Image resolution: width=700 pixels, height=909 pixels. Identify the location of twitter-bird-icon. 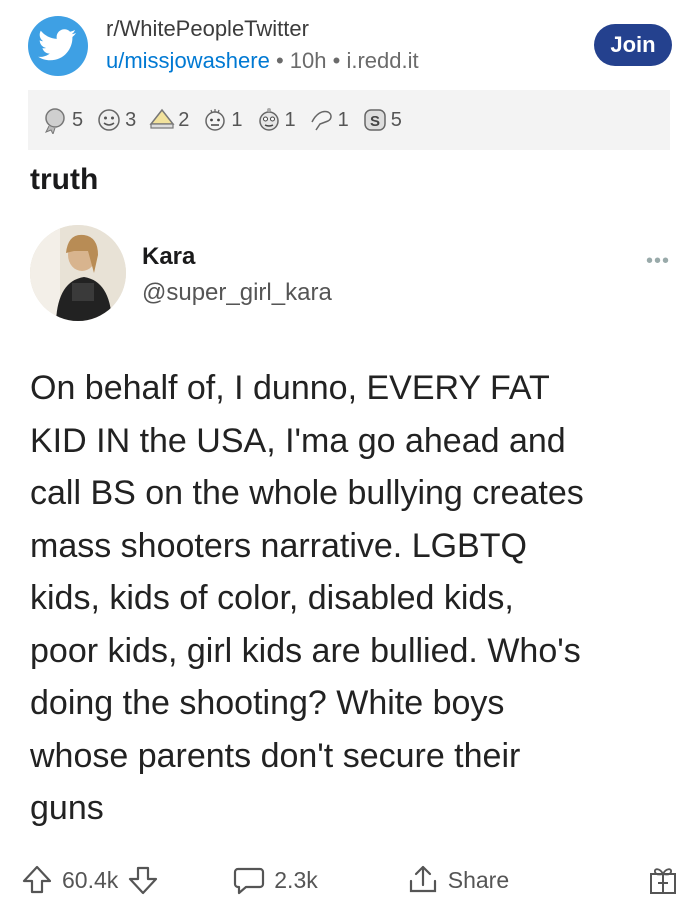
(57, 45).